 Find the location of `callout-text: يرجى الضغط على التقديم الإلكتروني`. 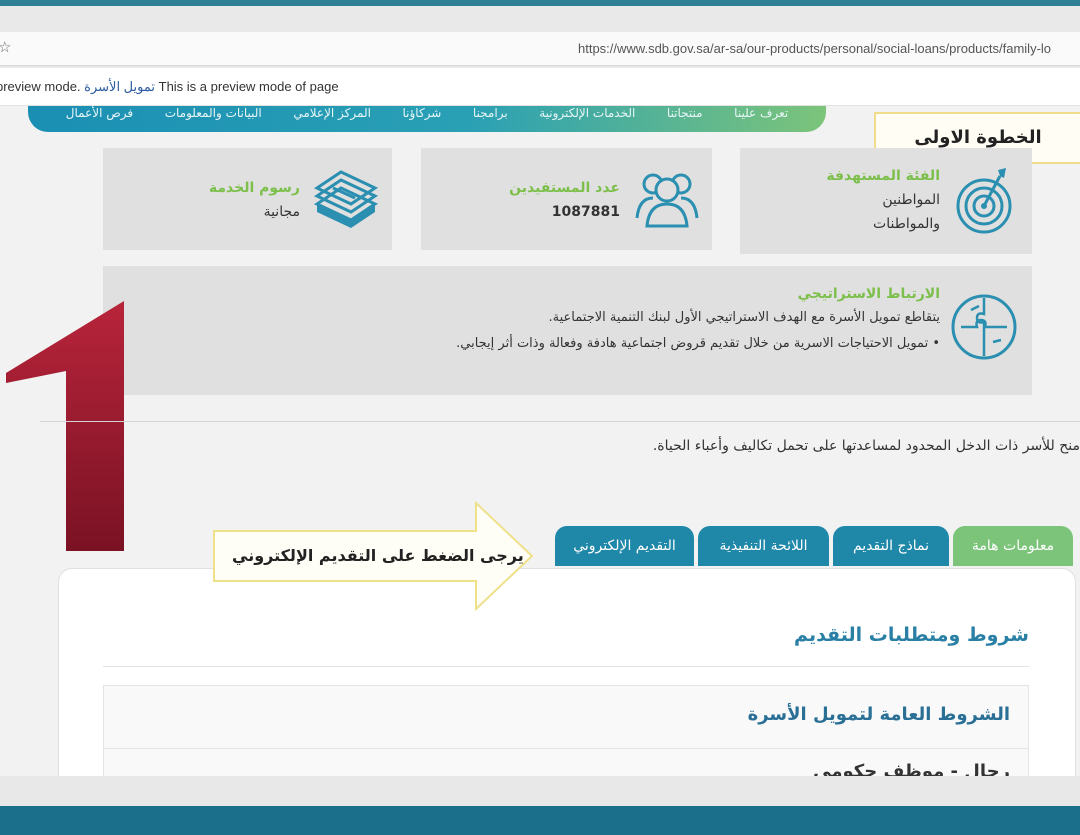

callout-text: يرجى الضغط على التقديم الإلكتروني is located at coordinates (378, 555).